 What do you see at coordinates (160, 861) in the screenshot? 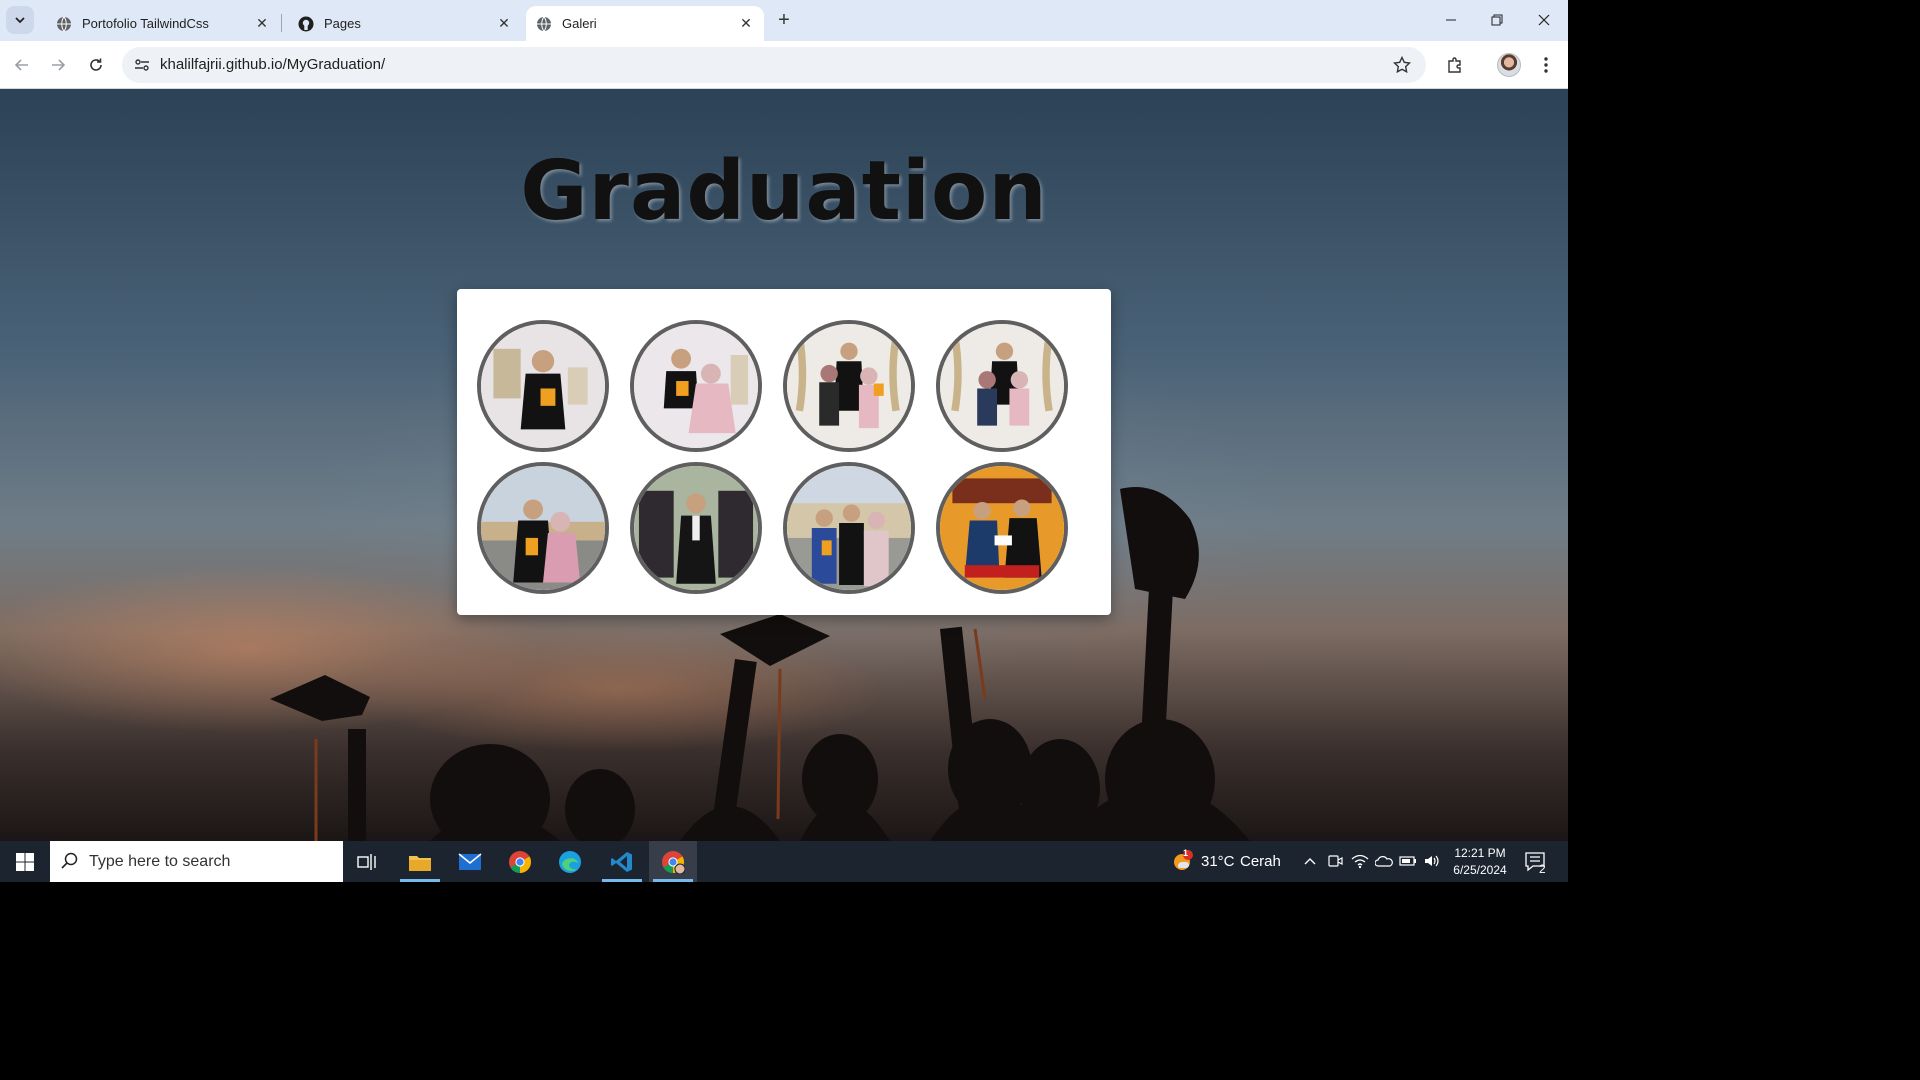
I see `search-placeholder: Type here to search` at bounding box center [160, 861].